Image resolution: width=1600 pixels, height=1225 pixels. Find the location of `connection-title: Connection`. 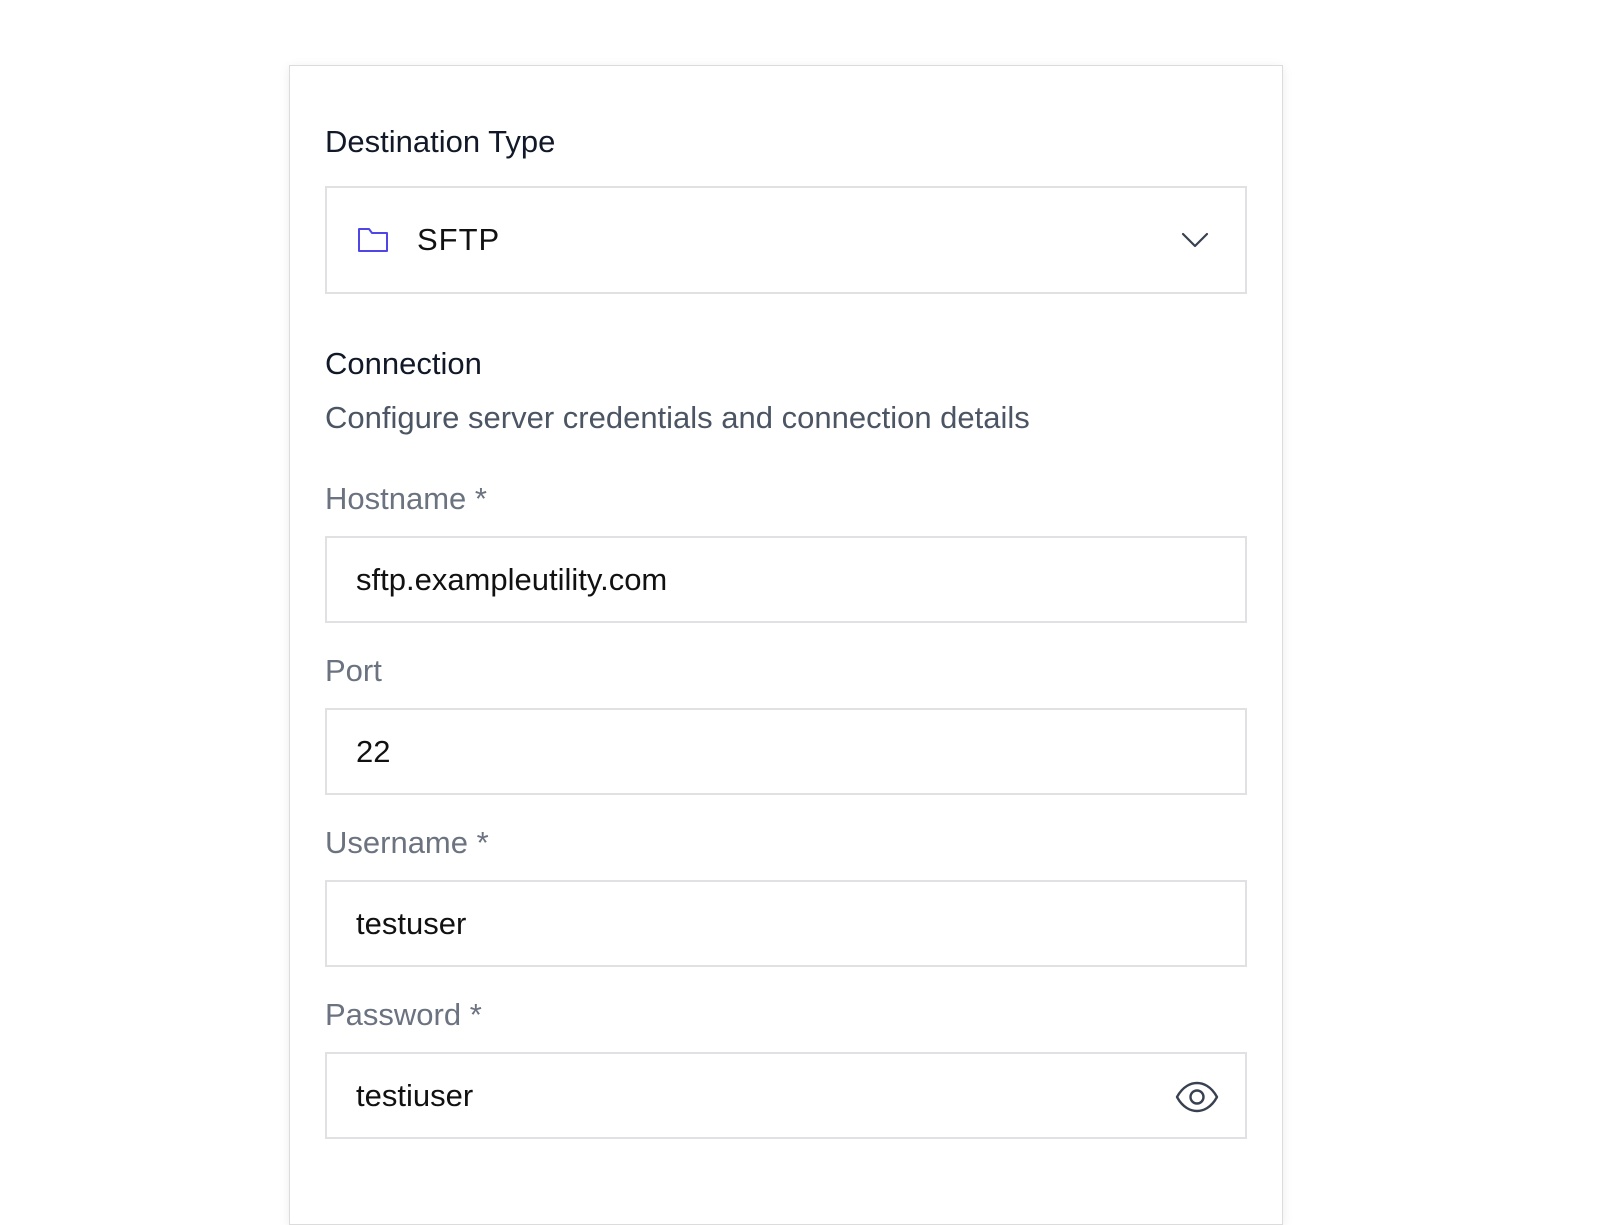

connection-title: Connection is located at coordinates (403, 363).